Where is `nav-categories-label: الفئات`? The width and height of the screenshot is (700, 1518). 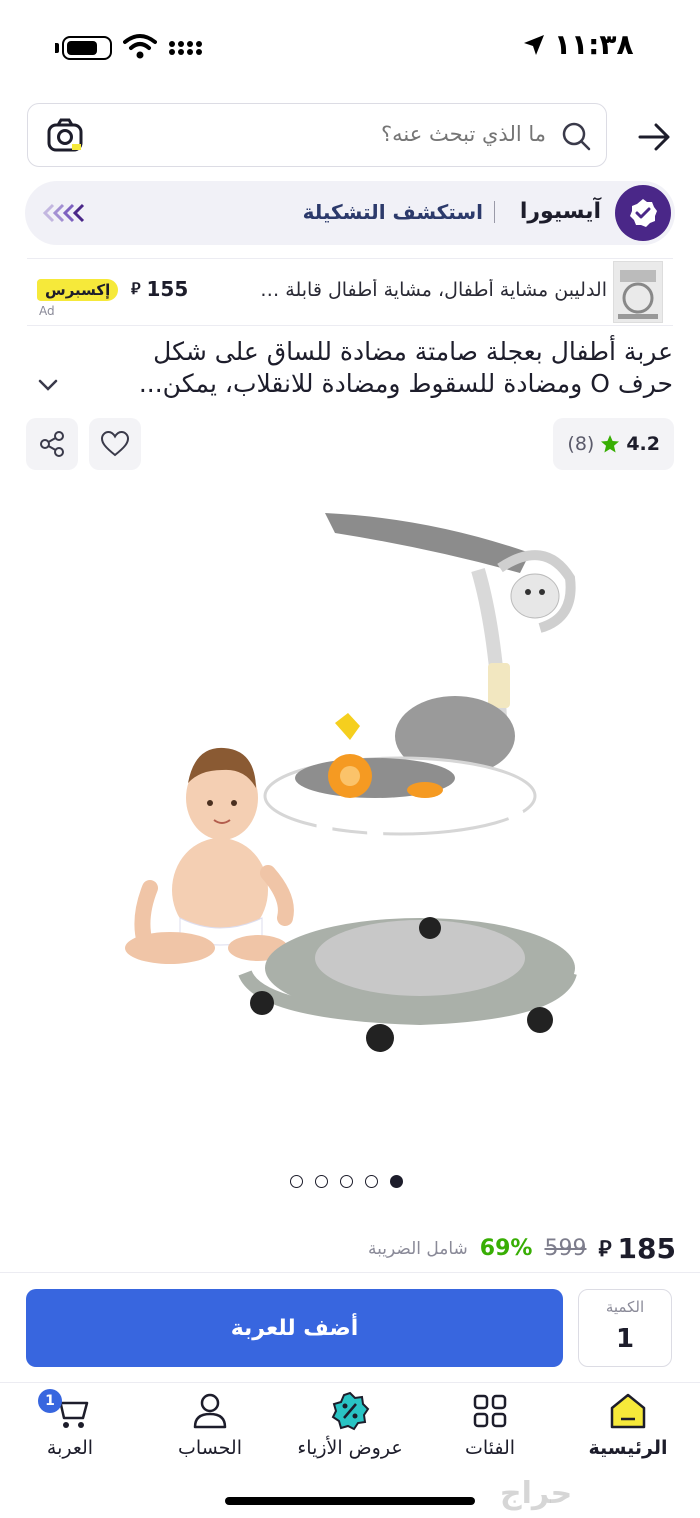 nav-categories-label: الفئات is located at coordinates (490, 1448).